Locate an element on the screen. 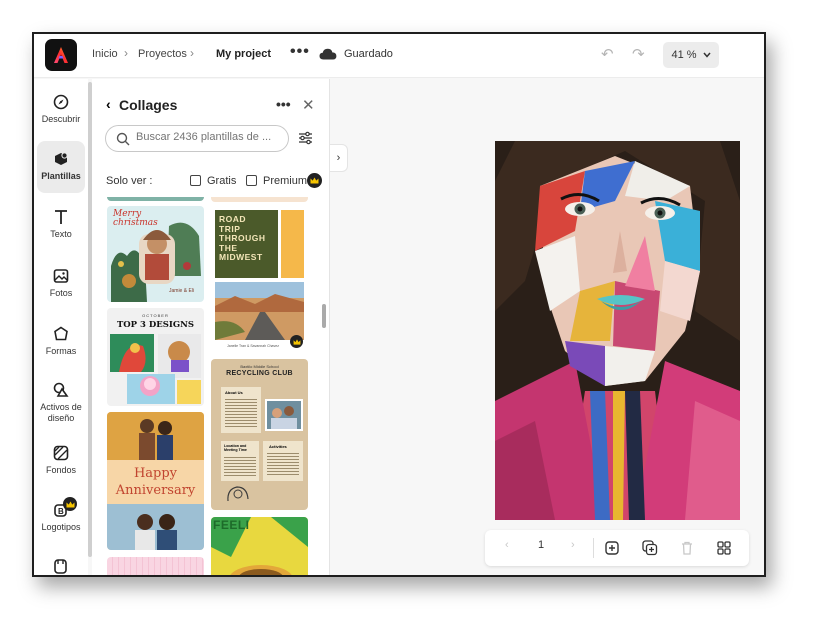  rail-item-templates: Plantillas is located at coordinates (61, 167).